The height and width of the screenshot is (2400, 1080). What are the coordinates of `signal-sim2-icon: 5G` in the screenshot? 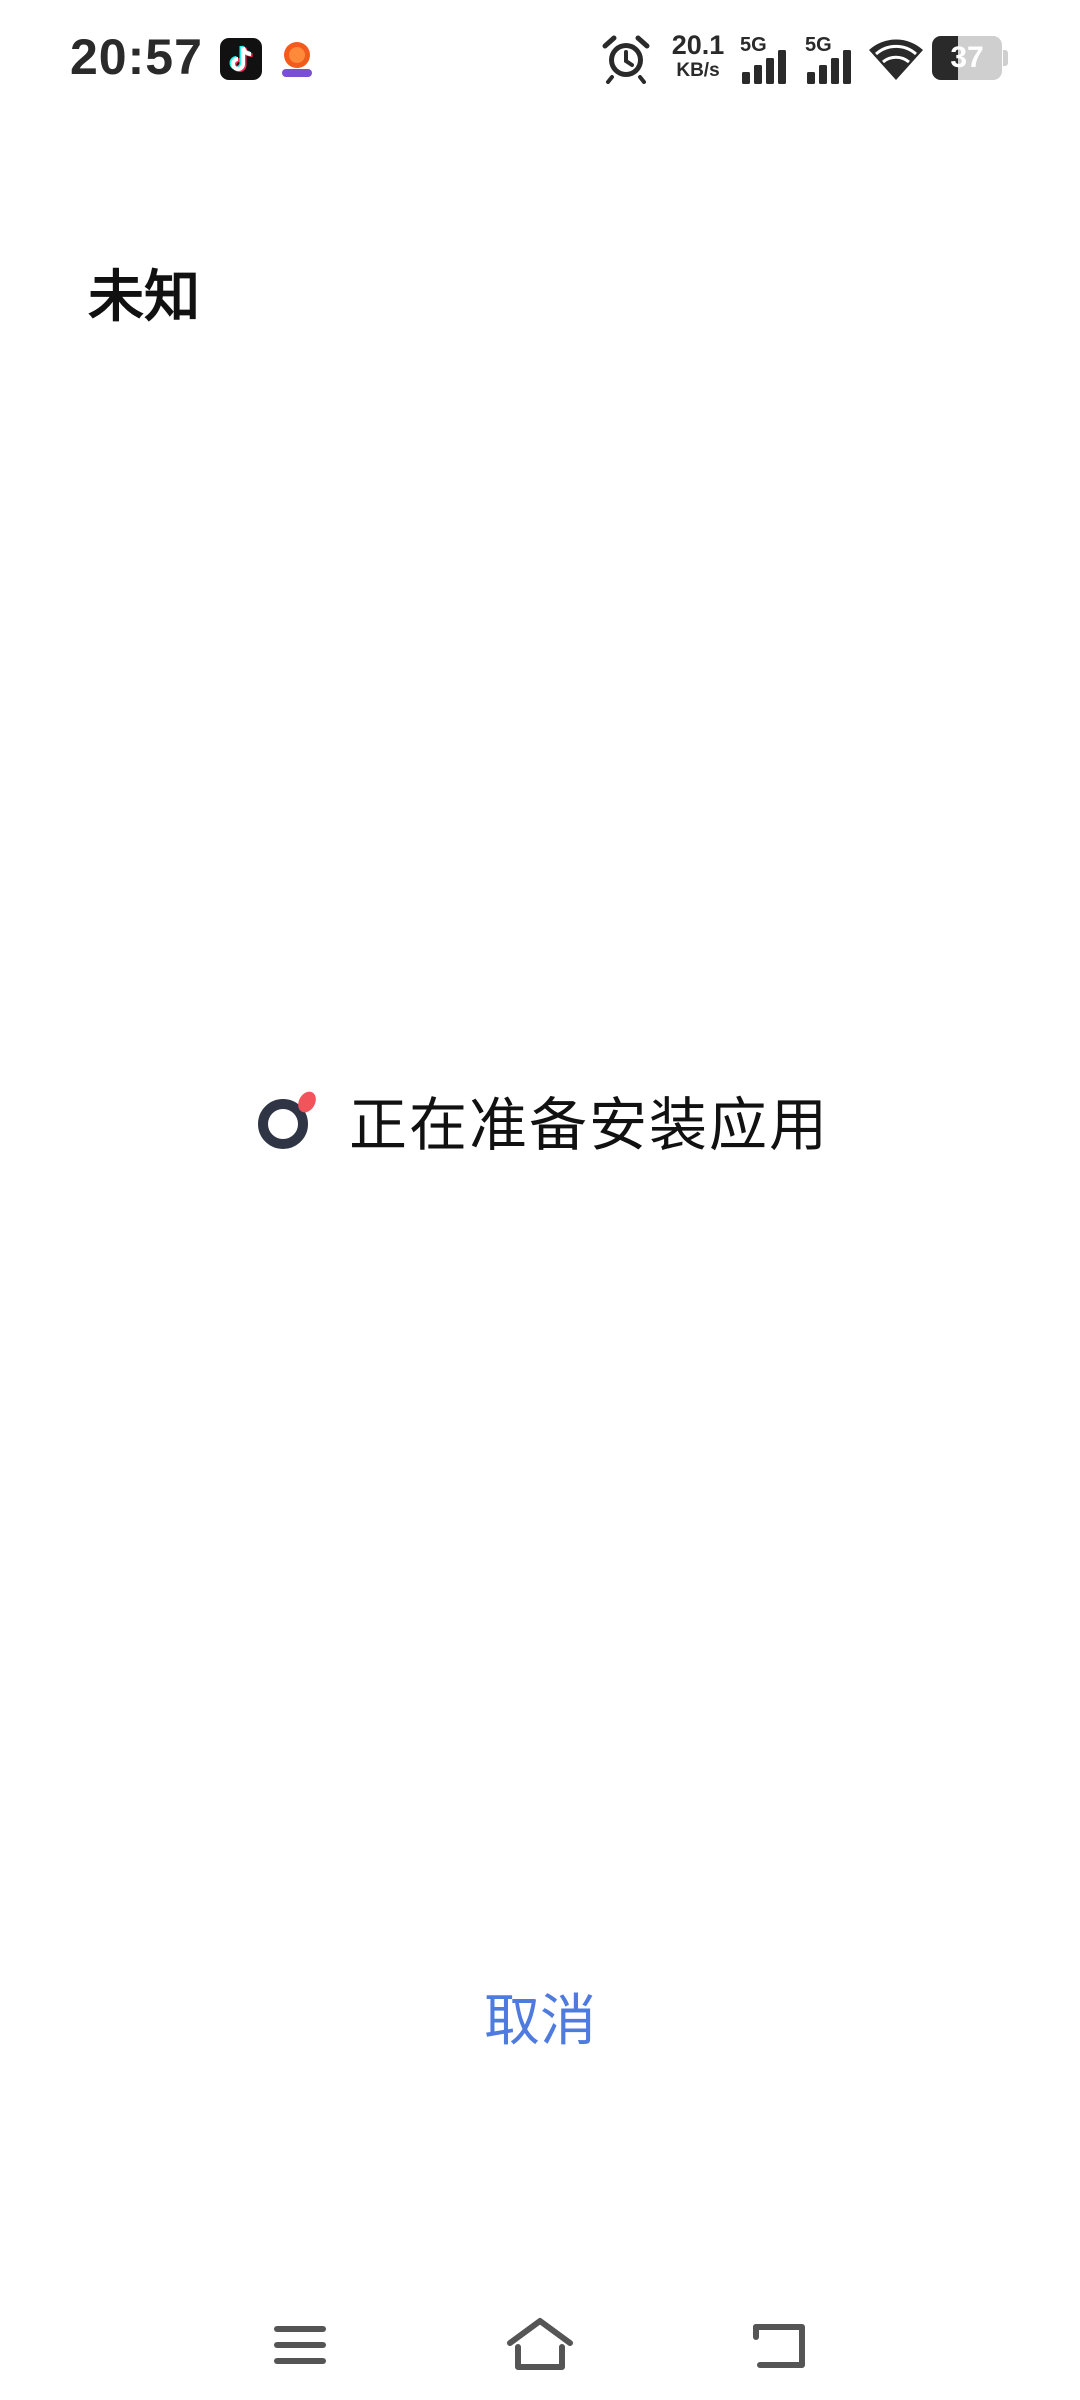 It's located at (833, 59).